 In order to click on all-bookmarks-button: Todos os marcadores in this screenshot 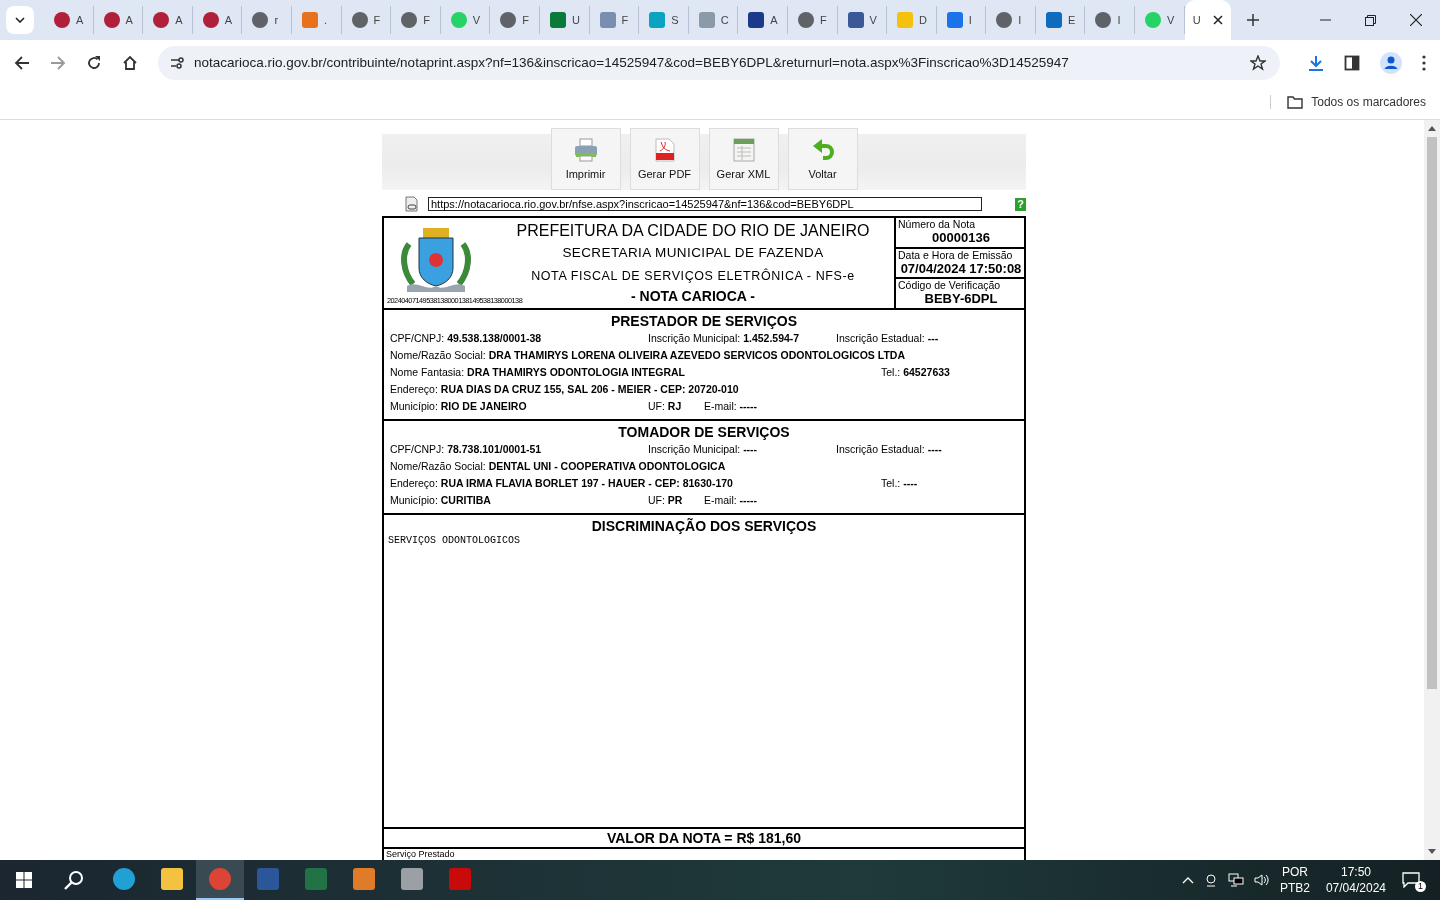, I will do `click(1348, 102)`.